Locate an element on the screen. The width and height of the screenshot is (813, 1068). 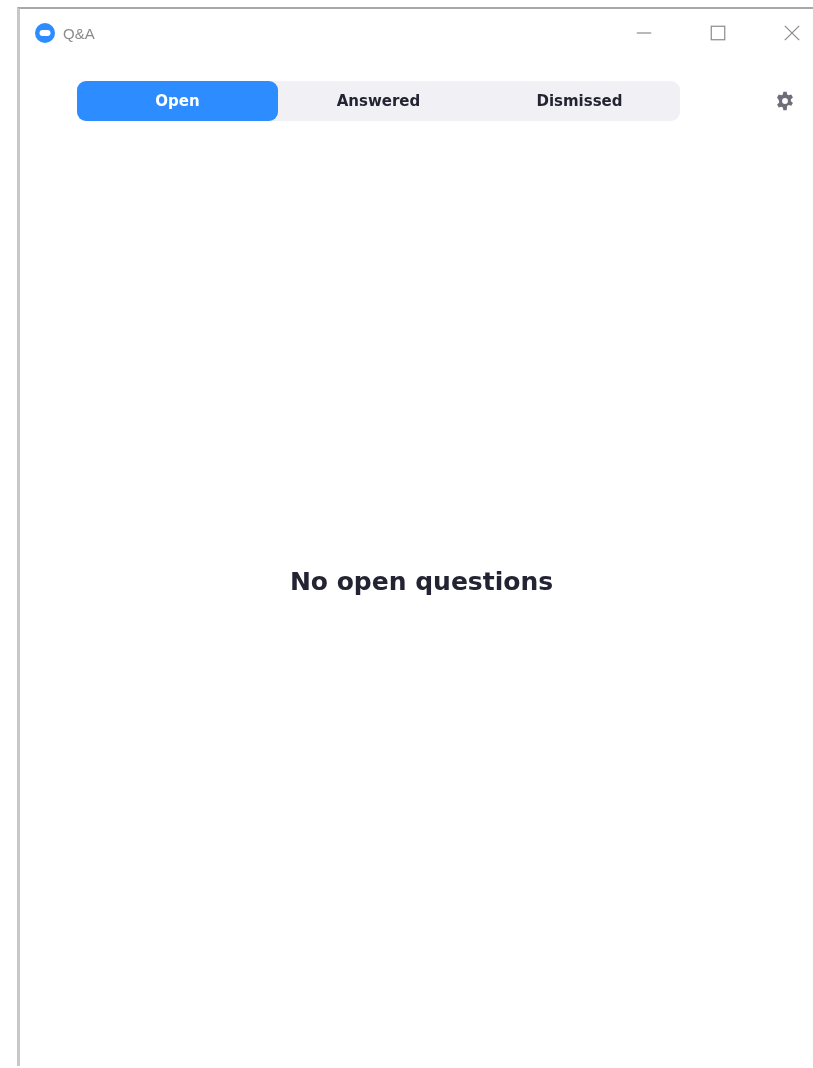
window-title: Q&A is located at coordinates (79, 33).